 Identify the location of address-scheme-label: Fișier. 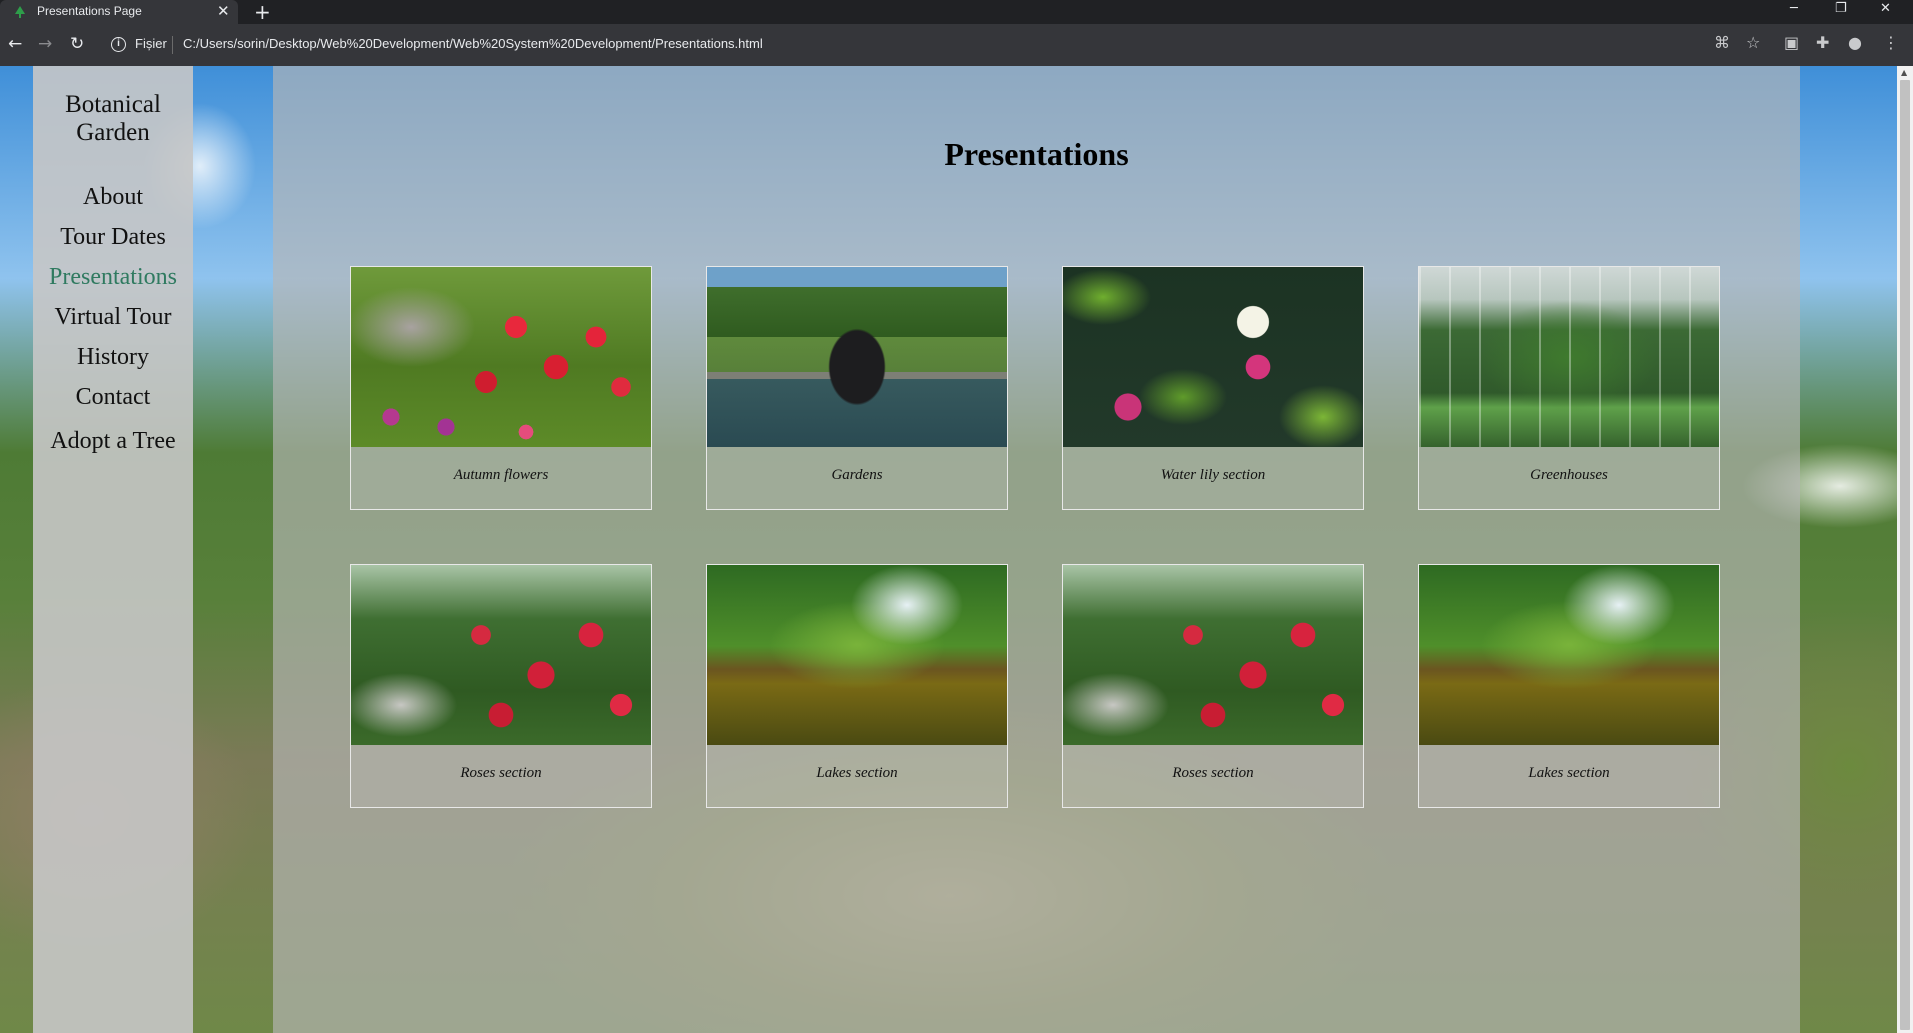
(151, 43).